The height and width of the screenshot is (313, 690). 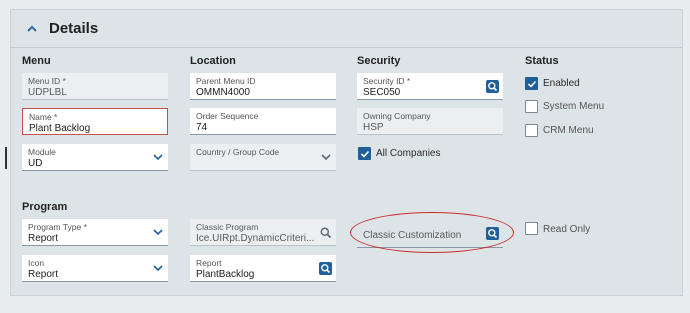 What do you see at coordinates (542, 61) in the screenshot?
I see `status-heading: Status` at bounding box center [542, 61].